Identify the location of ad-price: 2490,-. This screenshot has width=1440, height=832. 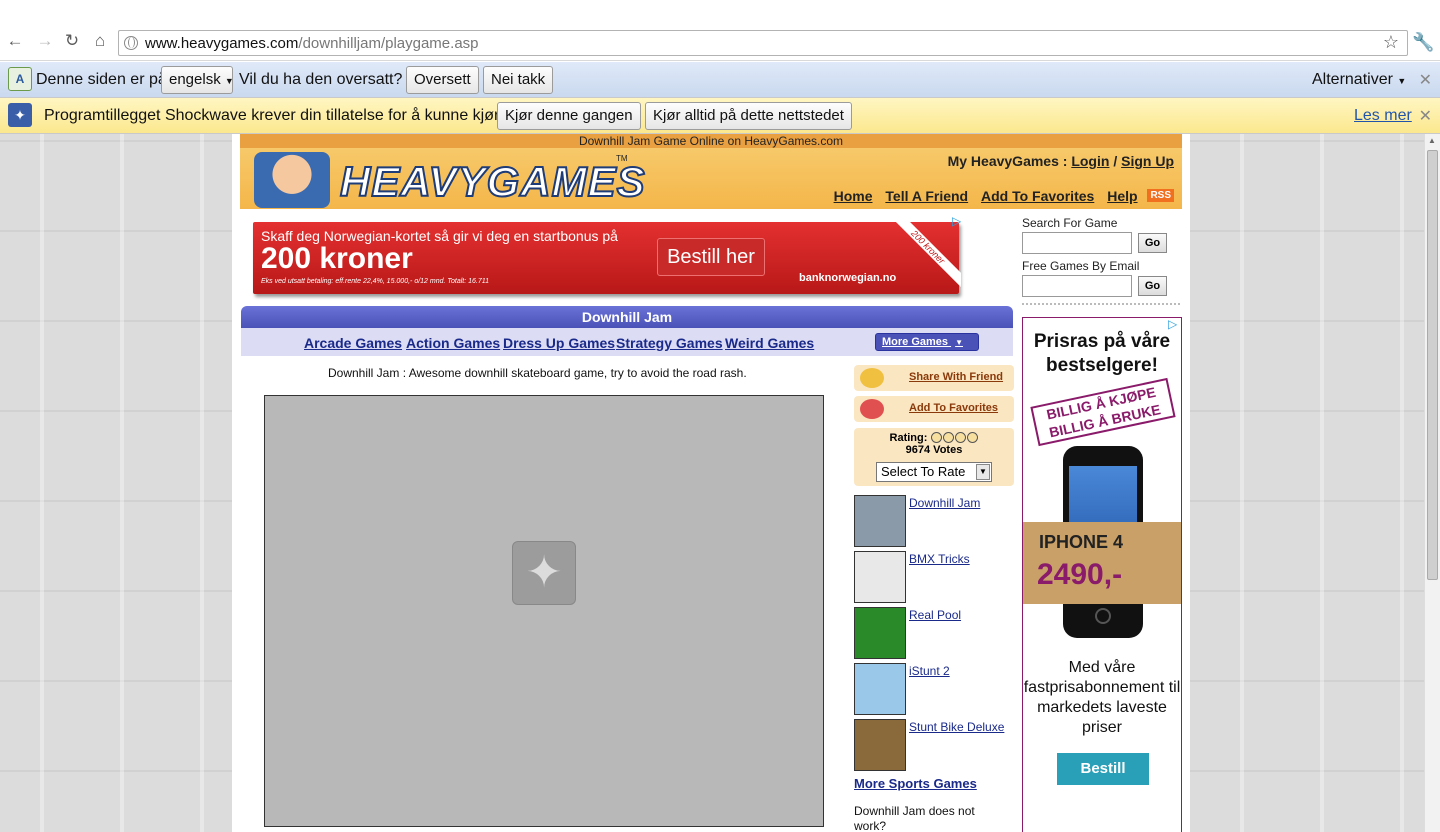
(1080, 574).